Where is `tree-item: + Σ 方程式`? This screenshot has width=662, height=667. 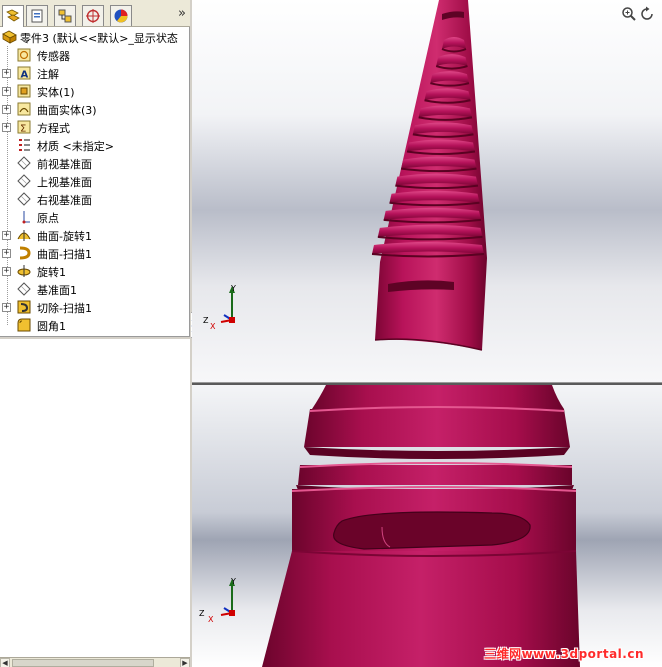 tree-item: + Σ 方程式 is located at coordinates (94, 127).